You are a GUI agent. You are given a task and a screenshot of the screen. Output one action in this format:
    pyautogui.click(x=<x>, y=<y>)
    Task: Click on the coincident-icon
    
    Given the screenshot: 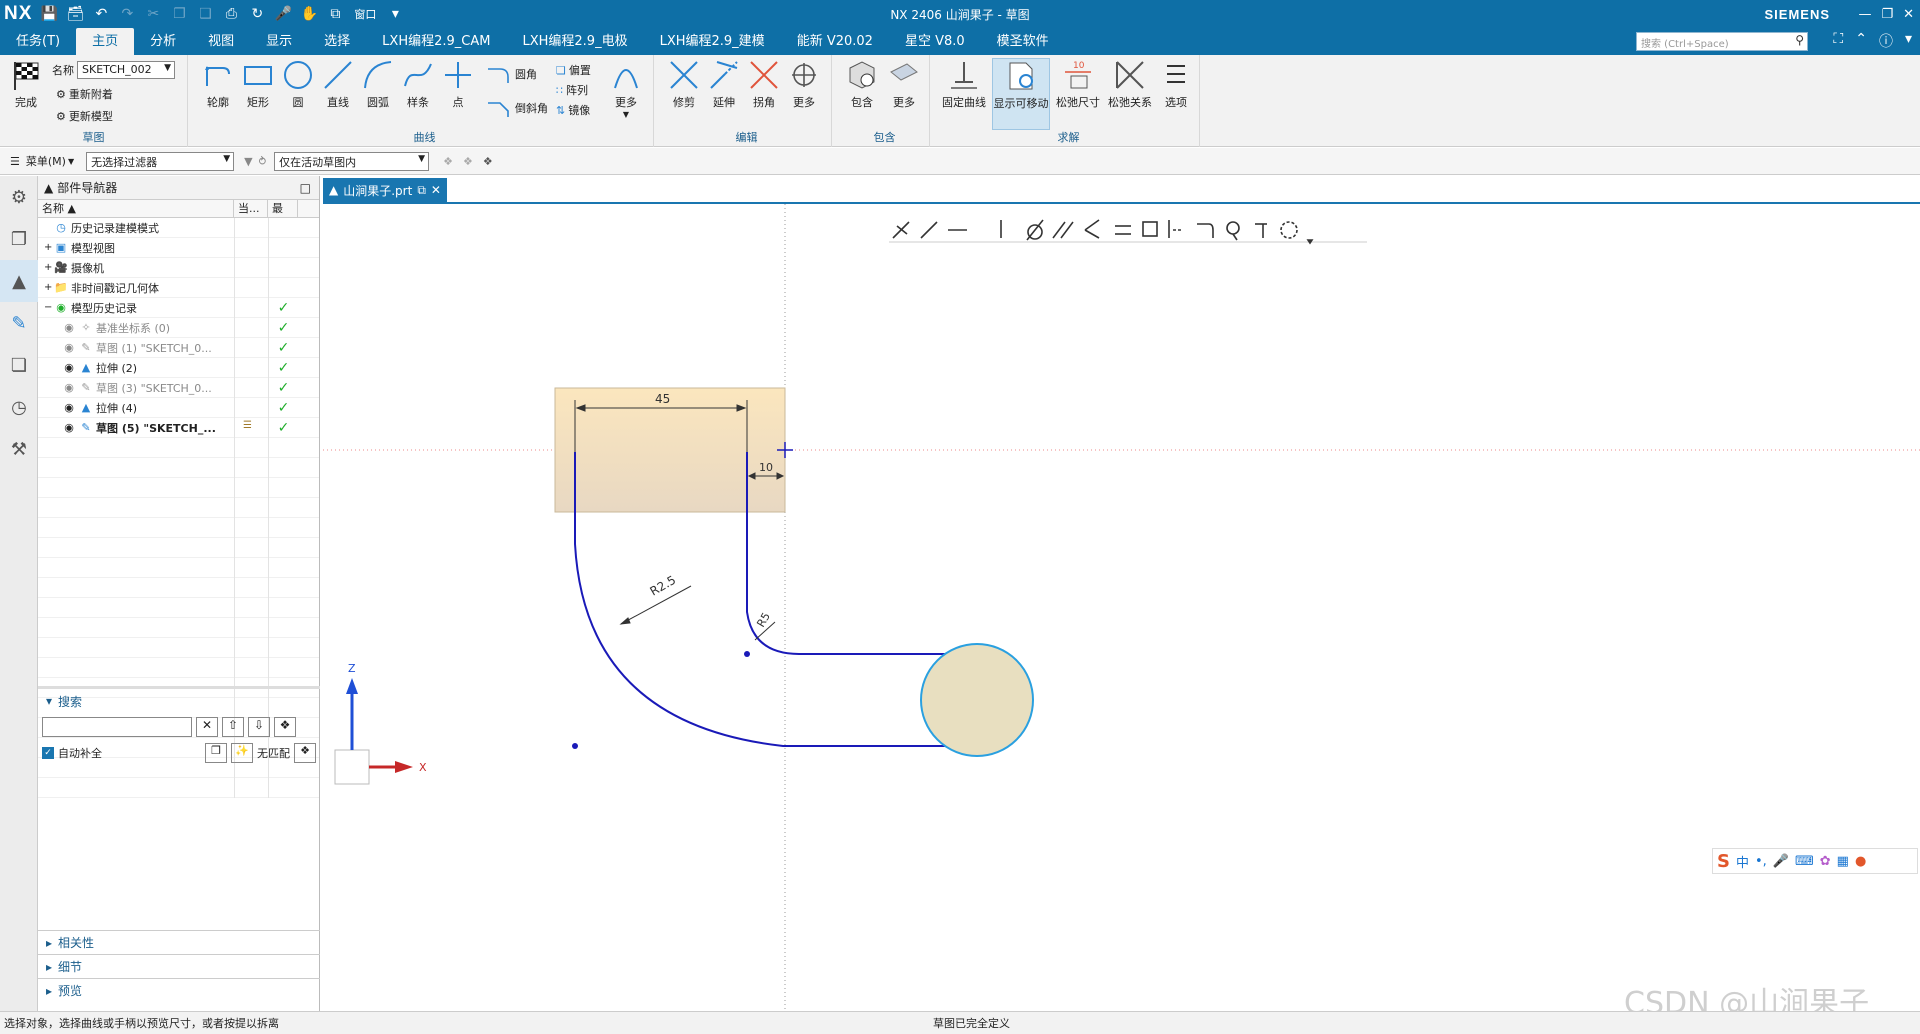 What is the action you would take?
    pyautogui.click(x=901, y=230)
    